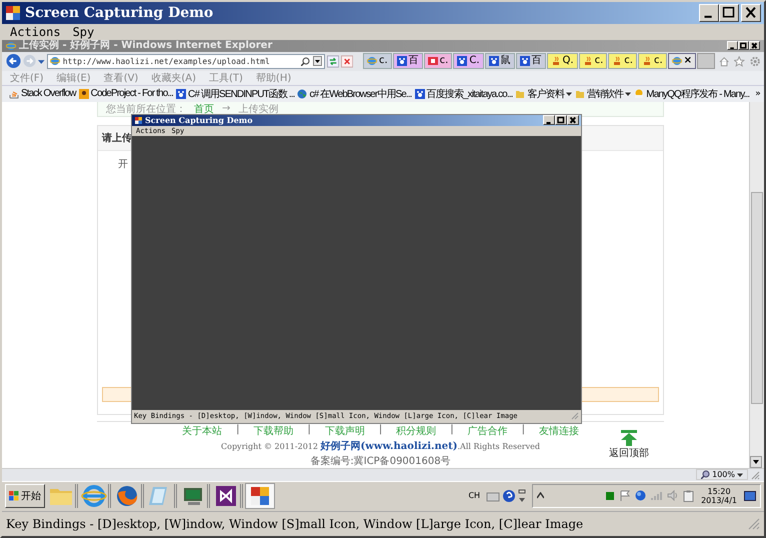  Describe the element at coordinates (474, 495) in the screenshot. I see `language-indicator: CH` at that location.